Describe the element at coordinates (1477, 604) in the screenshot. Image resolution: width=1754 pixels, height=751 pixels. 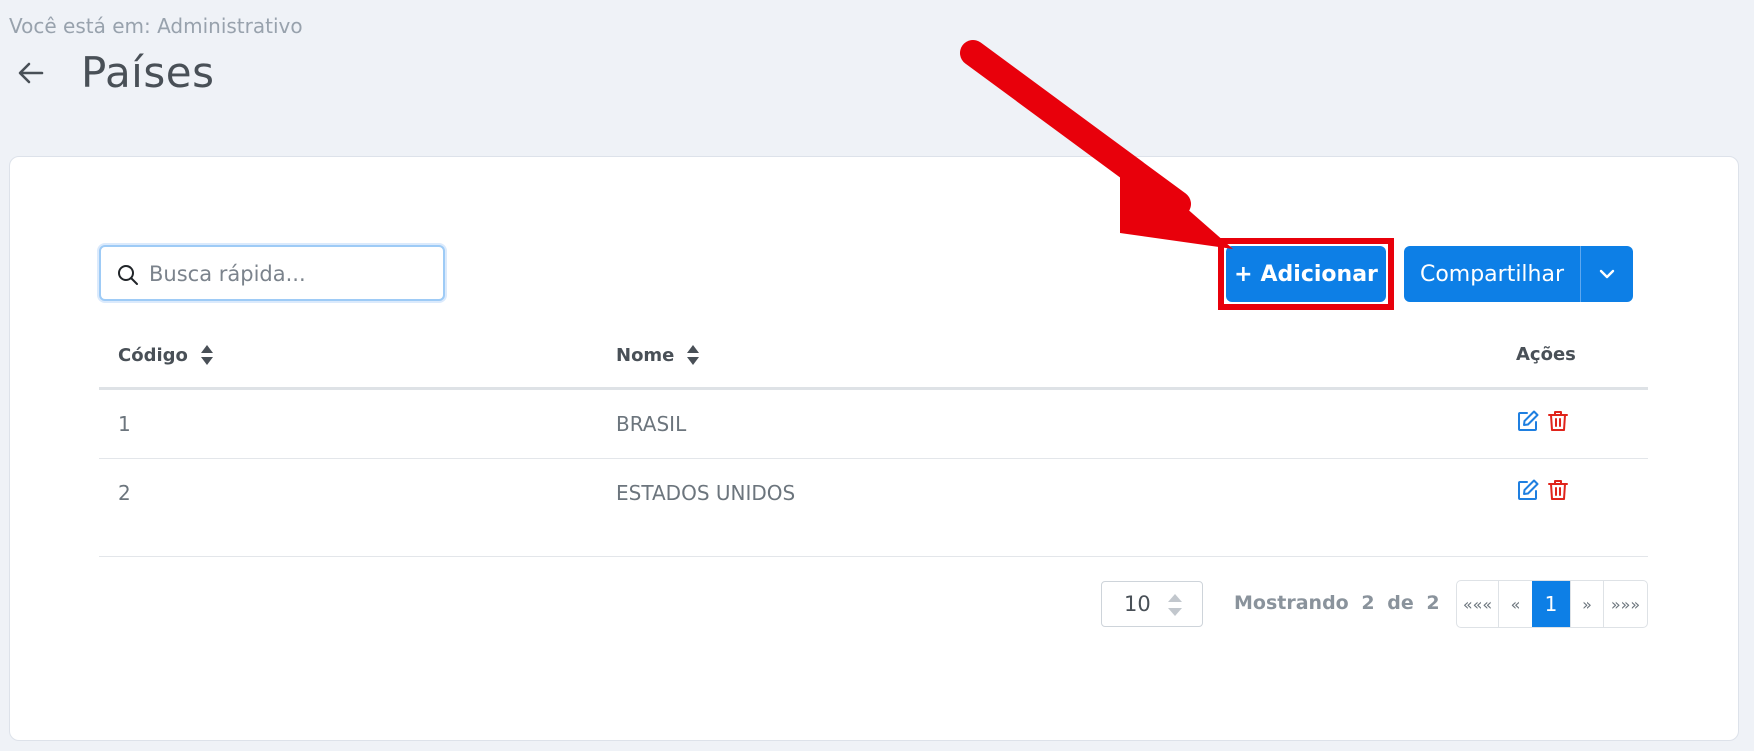
I see `pagination-first: «««` at that location.